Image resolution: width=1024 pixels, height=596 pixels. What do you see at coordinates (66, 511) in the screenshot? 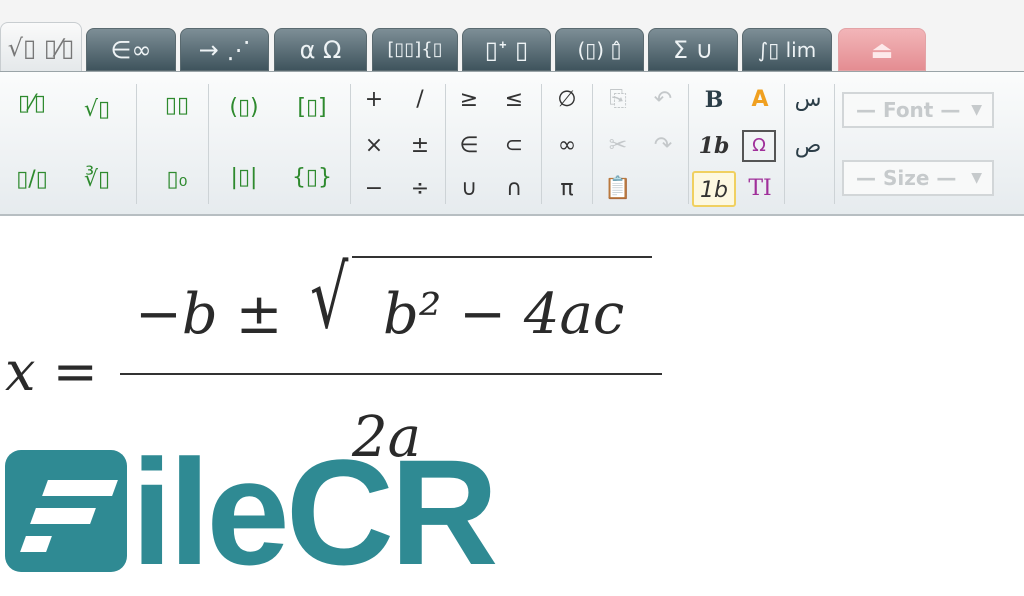
I see `filecr-logo-icon` at bounding box center [66, 511].